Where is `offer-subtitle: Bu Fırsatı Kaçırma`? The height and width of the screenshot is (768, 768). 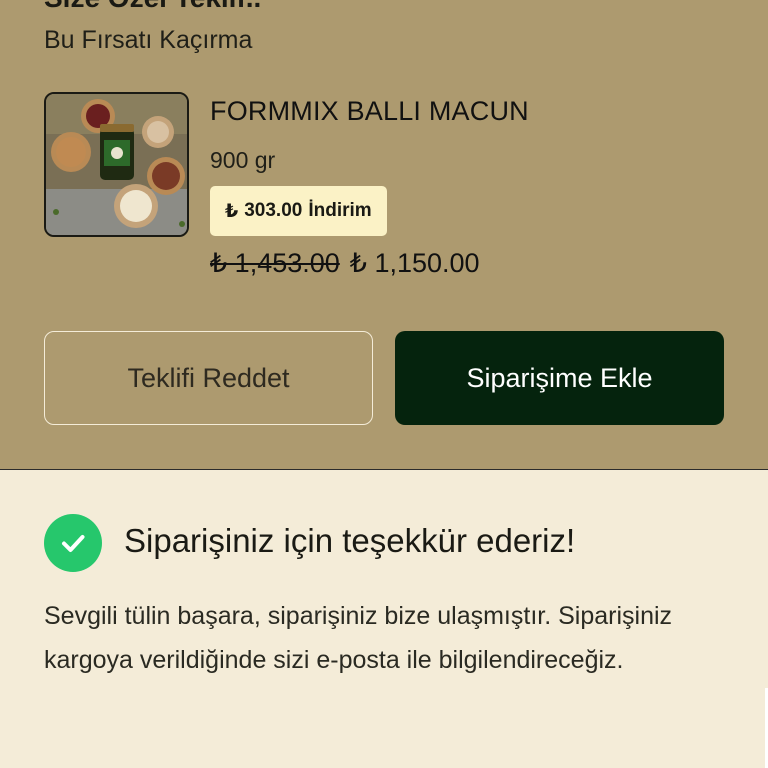
offer-subtitle: Bu Fırsatı Kaçırma is located at coordinates (148, 40).